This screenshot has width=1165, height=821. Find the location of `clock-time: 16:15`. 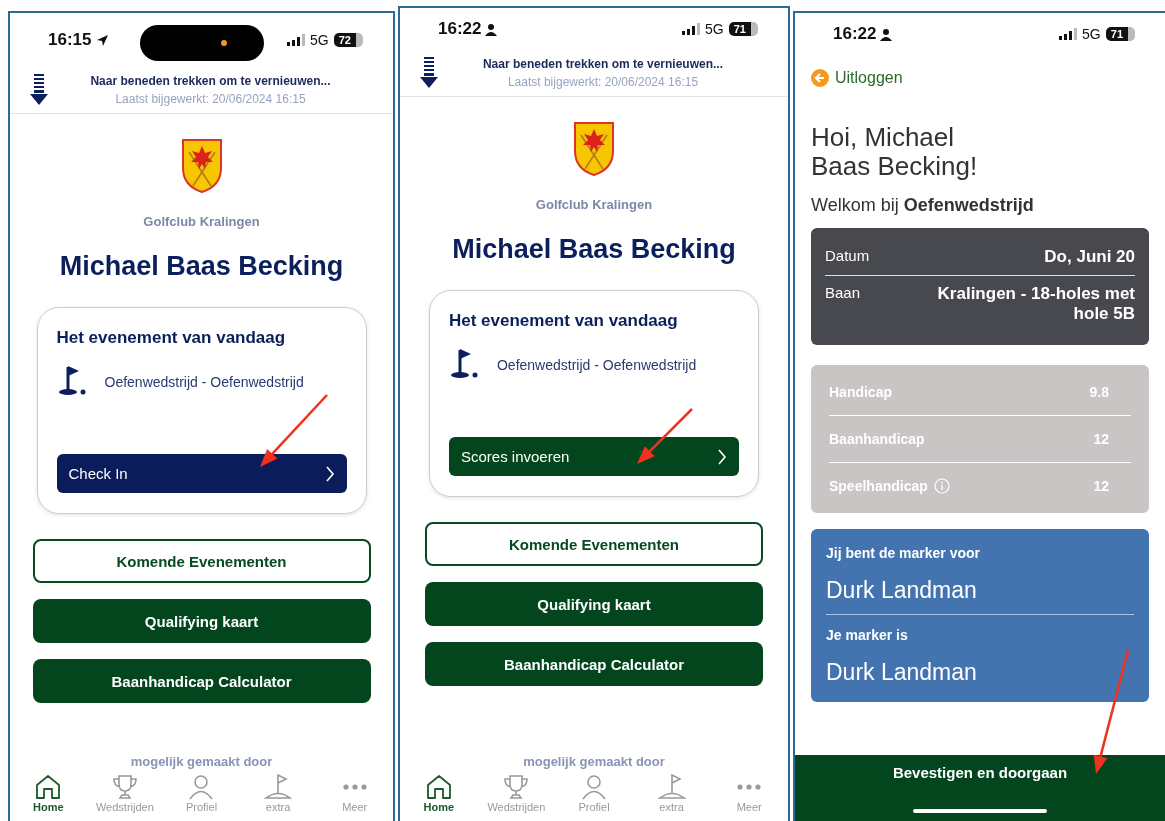

clock-time: 16:15 is located at coordinates (70, 40).